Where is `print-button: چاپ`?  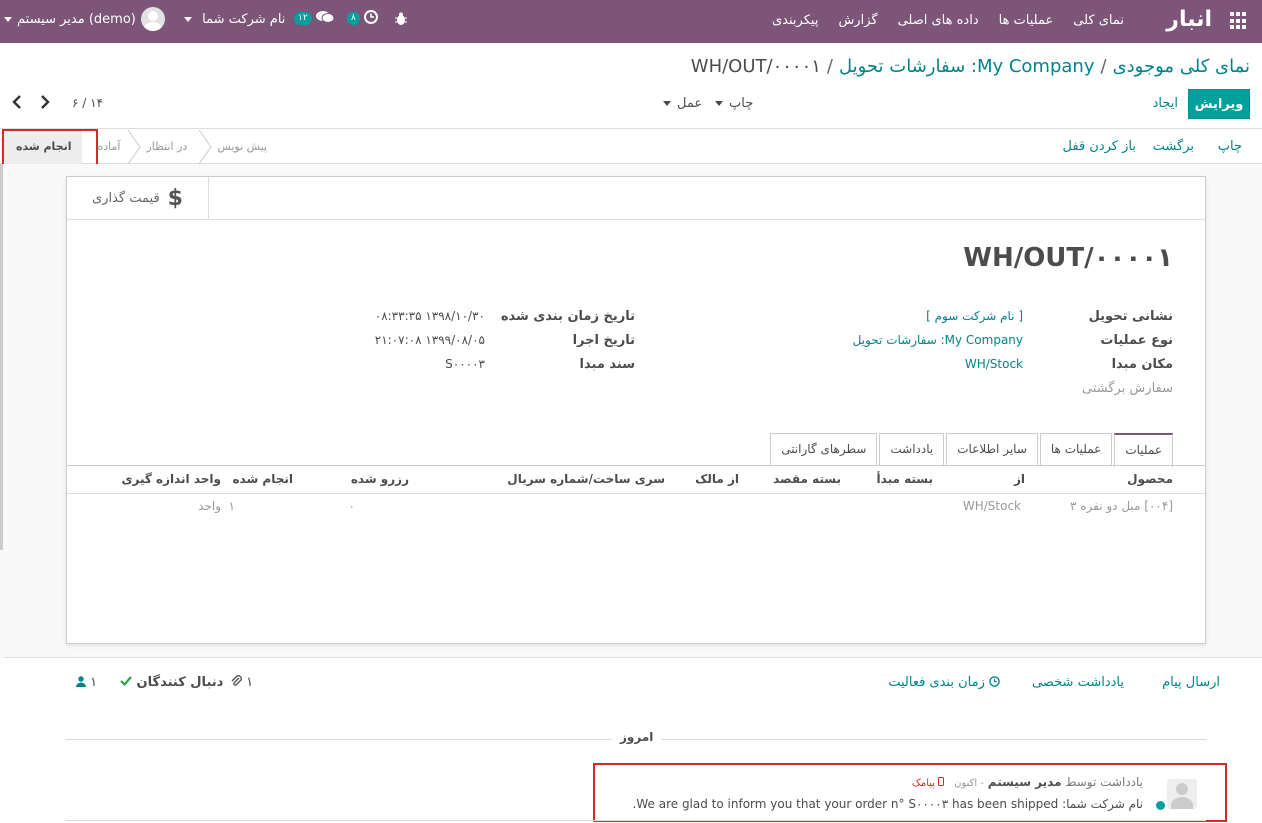 print-button: چاپ is located at coordinates (1230, 146).